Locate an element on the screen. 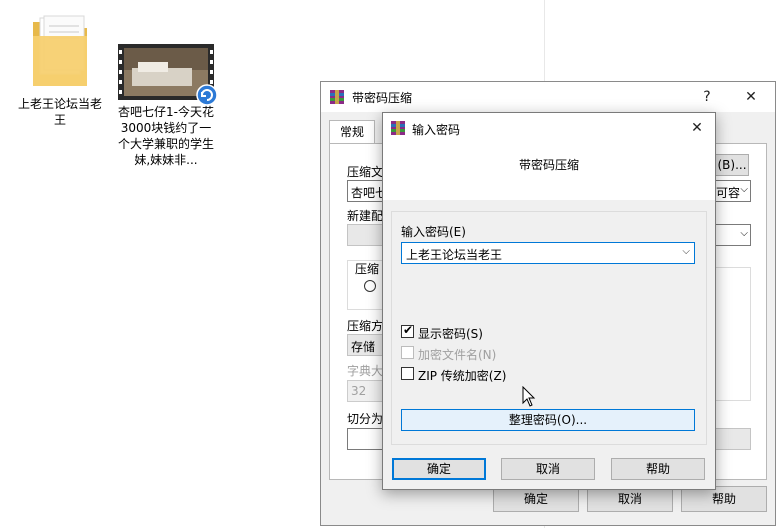  outer-titlebar: 带密码压缩 ? ✕ is located at coordinates (548, 97).